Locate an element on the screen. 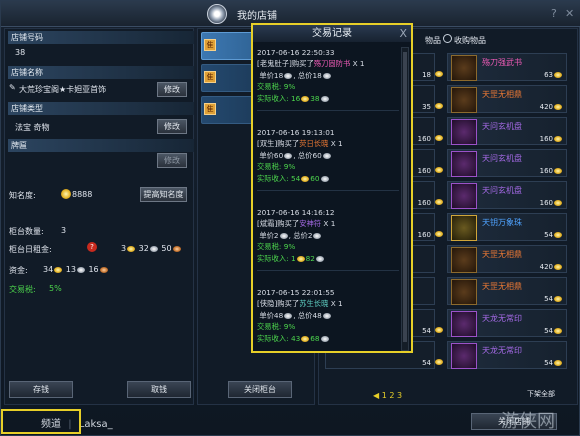 The width and height of the screenshot is (580, 436). item-slot: 殇刀强武书 63 is located at coordinates (507, 67).